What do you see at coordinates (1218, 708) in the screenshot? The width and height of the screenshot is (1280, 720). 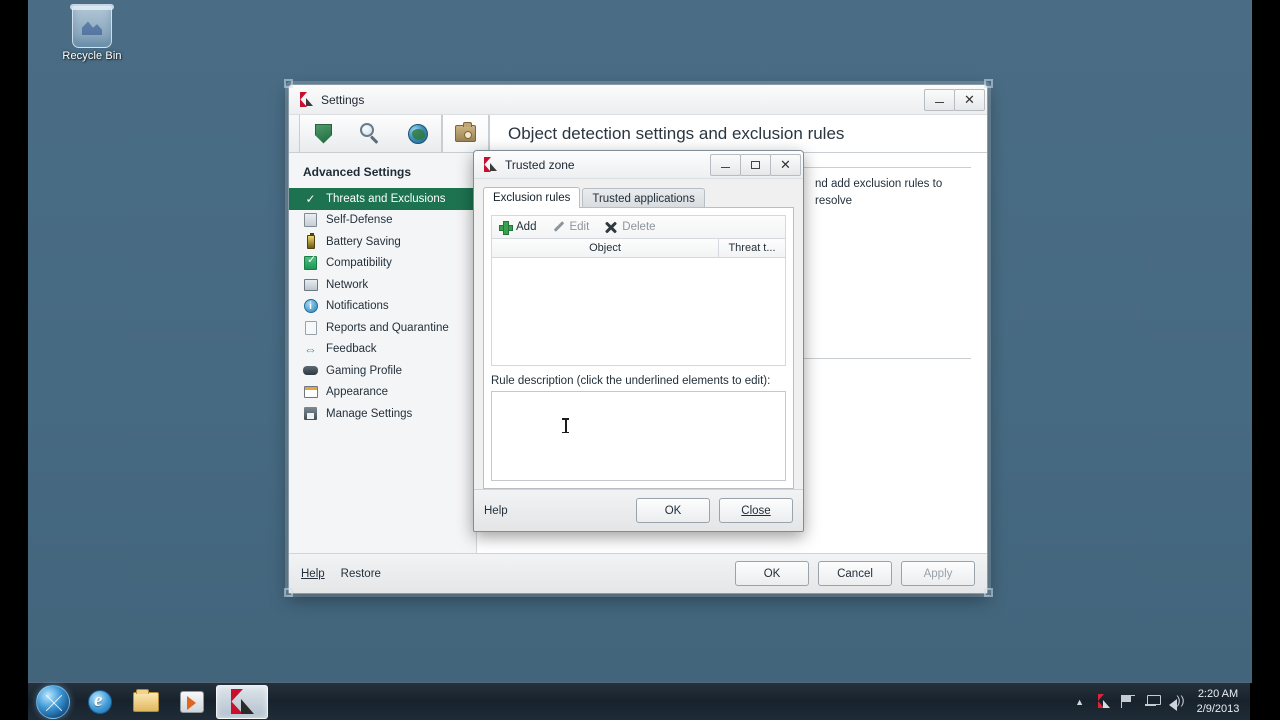 I see `clock-date: 2/9/2013` at bounding box center [1218, 708].